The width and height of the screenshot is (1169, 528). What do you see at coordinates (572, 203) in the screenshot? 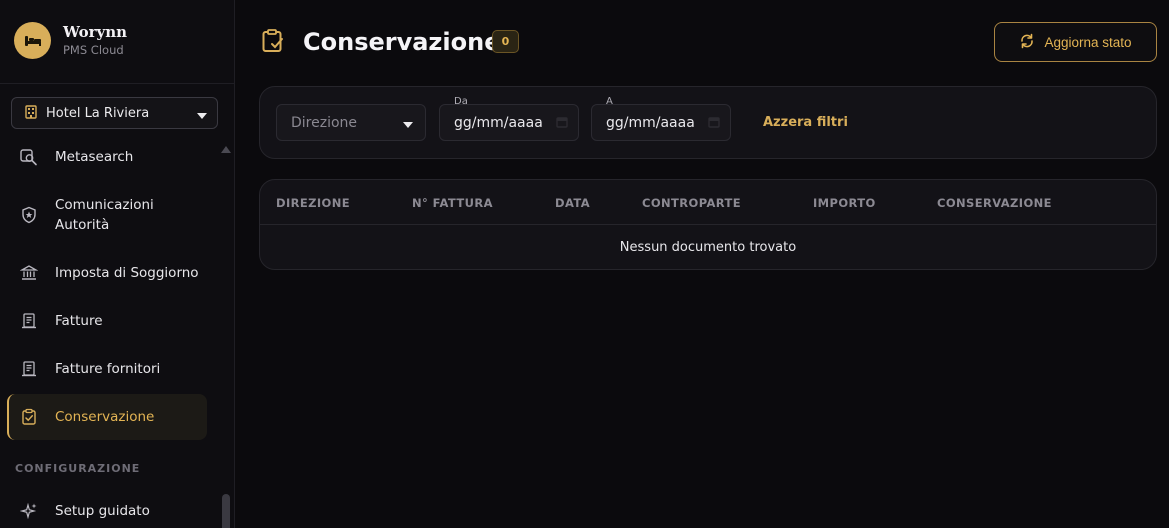
I see `column-header: DATA` at bounding box center [572, 203].